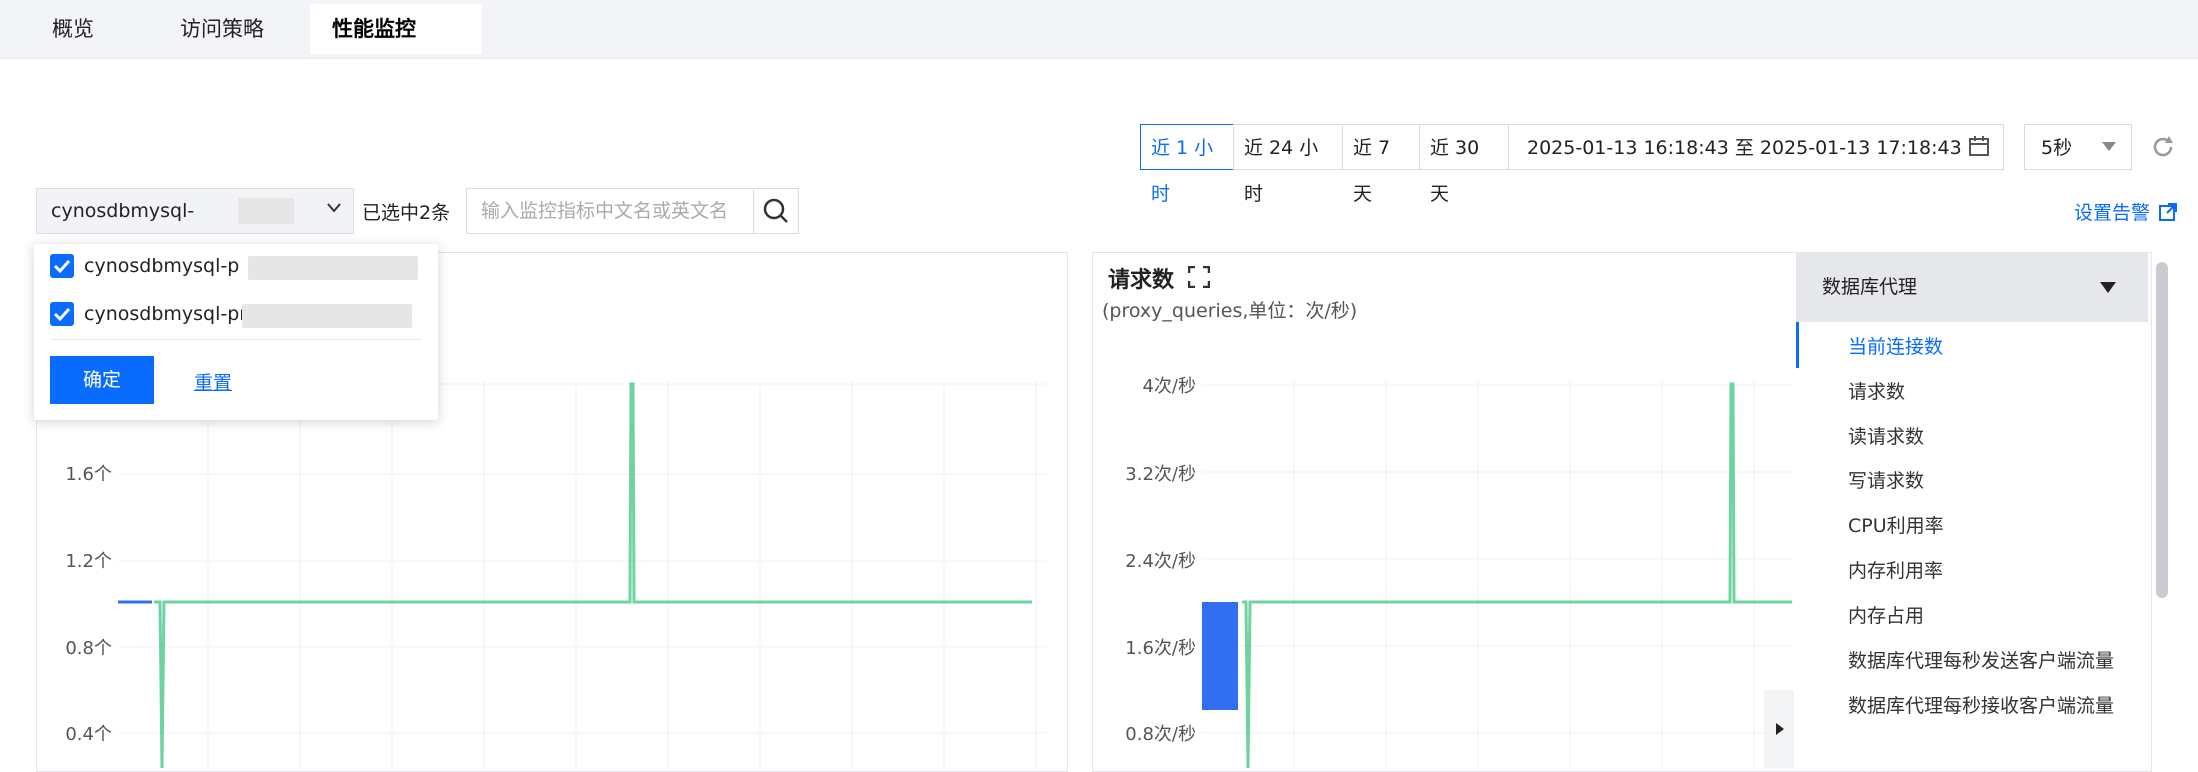 Image resolution: width=2198 pixels, height=772 pixels. Describe the element at coordinates (1886, 479) in the screenshot. I see `metric-item-write-requests: 写请求数` at that location.